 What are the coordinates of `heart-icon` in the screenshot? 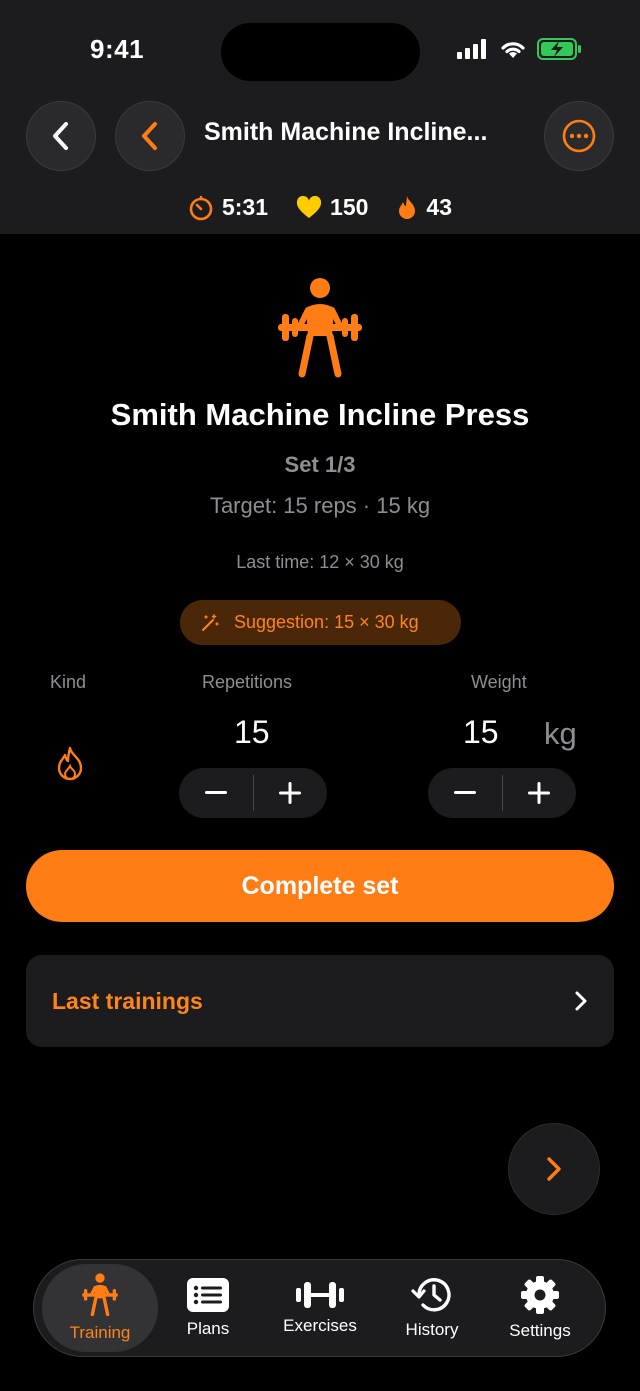 It's located at (309, 206).